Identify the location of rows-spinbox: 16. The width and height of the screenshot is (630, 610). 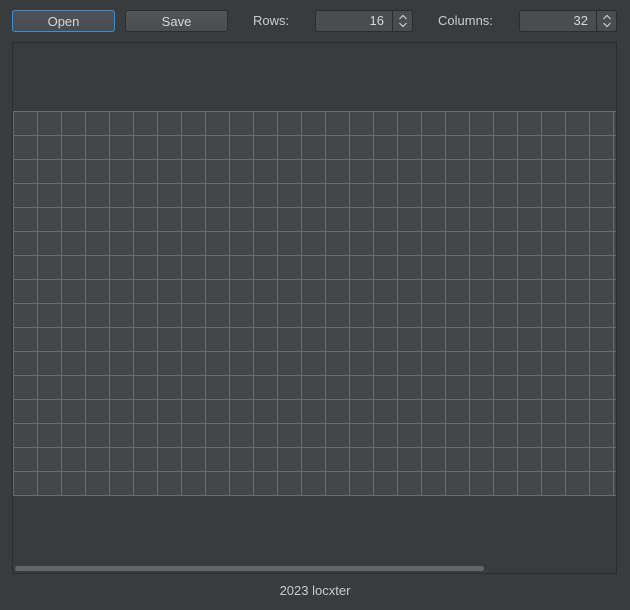
(364, 21).